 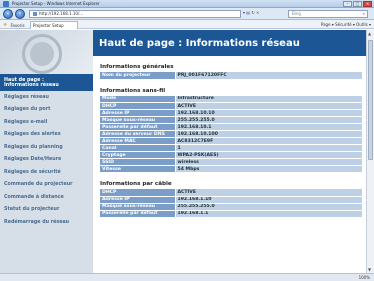 What do you see at coordinates (257, 12) in the screenshot?
I see `stop-icon: ×` at bounding box center [257, 12].